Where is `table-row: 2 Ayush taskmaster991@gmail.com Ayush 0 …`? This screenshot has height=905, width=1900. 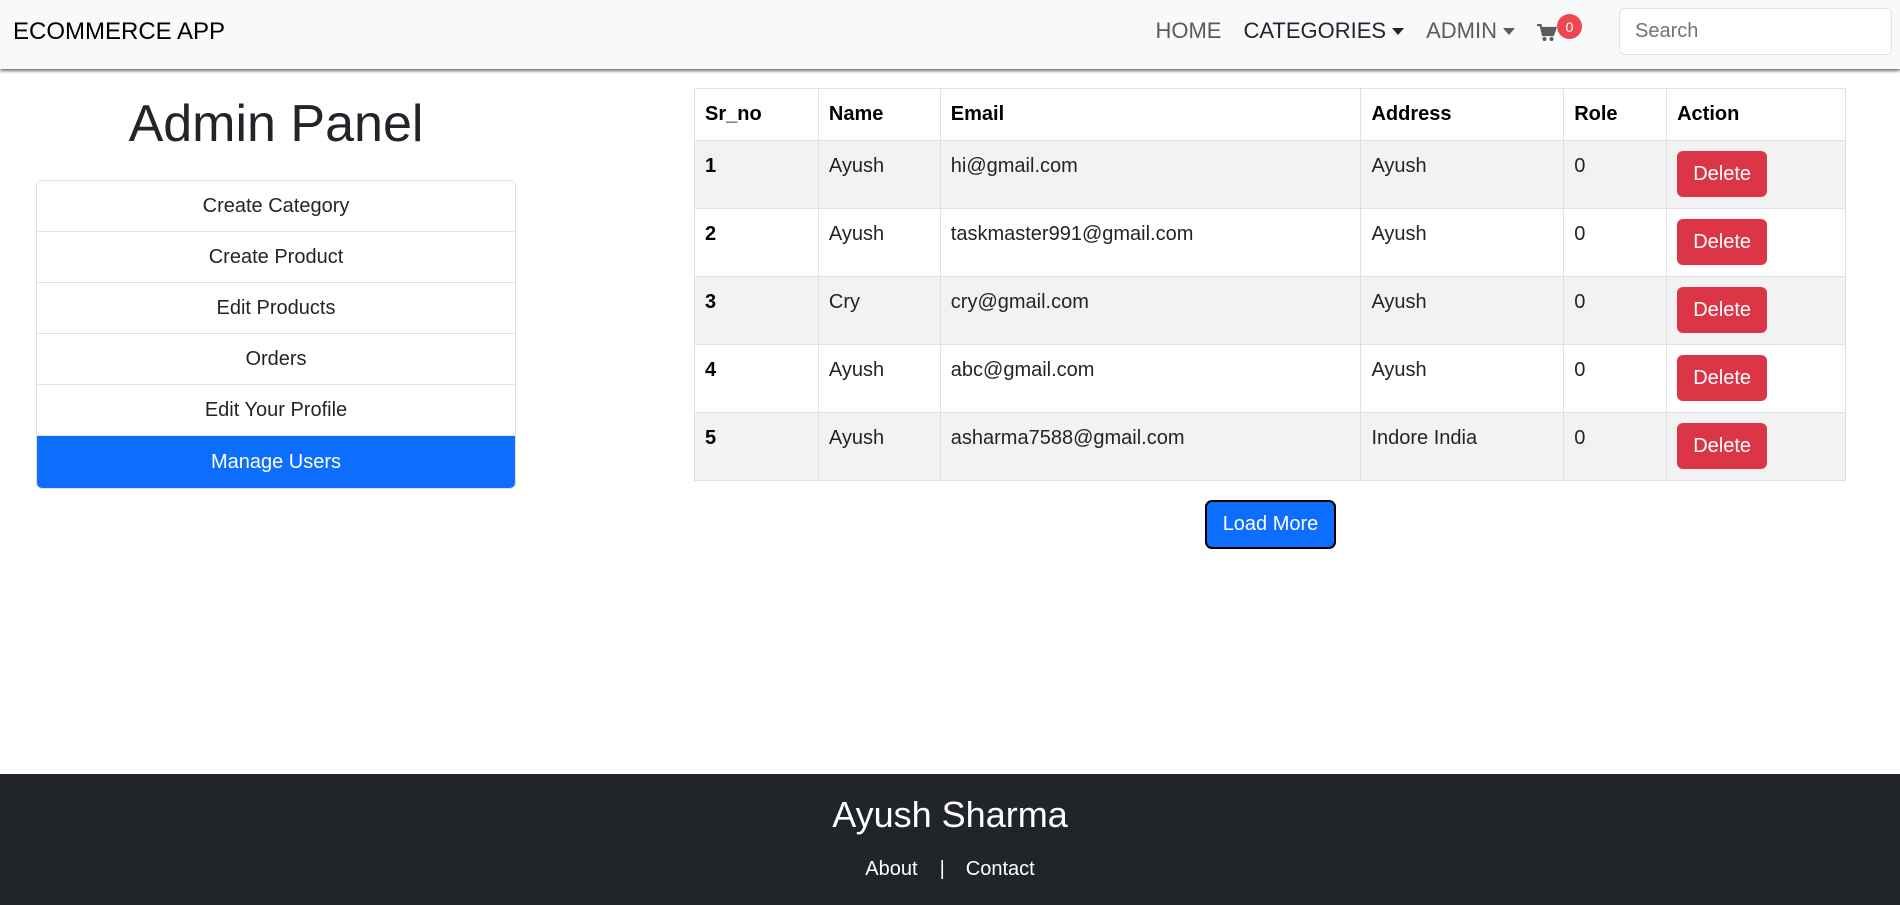
table-row: 2 Ayush taskmaster991@gmail.com Ayush 0 … is located at coordinates (1270, 242).